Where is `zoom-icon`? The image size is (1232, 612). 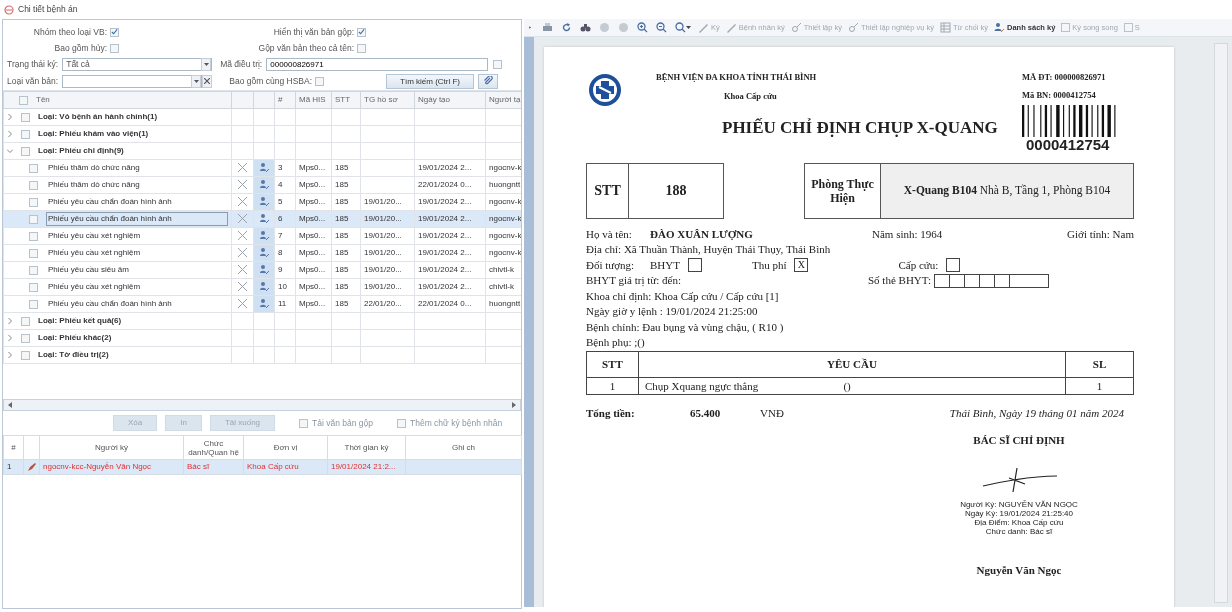 zoom-icon is located at coordinates (680, 27).